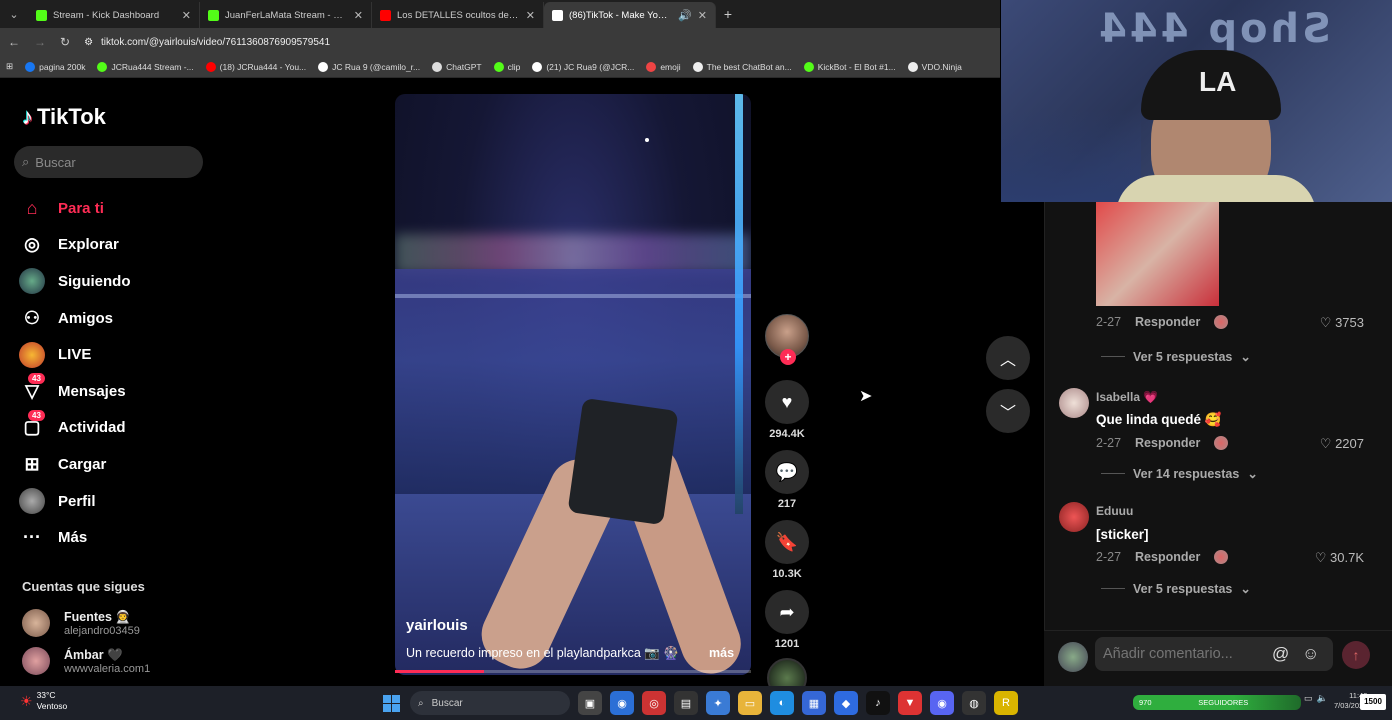 The image size is (1392, 720). Describe the element at coordinates (1342, 323) in the screenshot. I see `comment-like: ♡ 3753` at that location.